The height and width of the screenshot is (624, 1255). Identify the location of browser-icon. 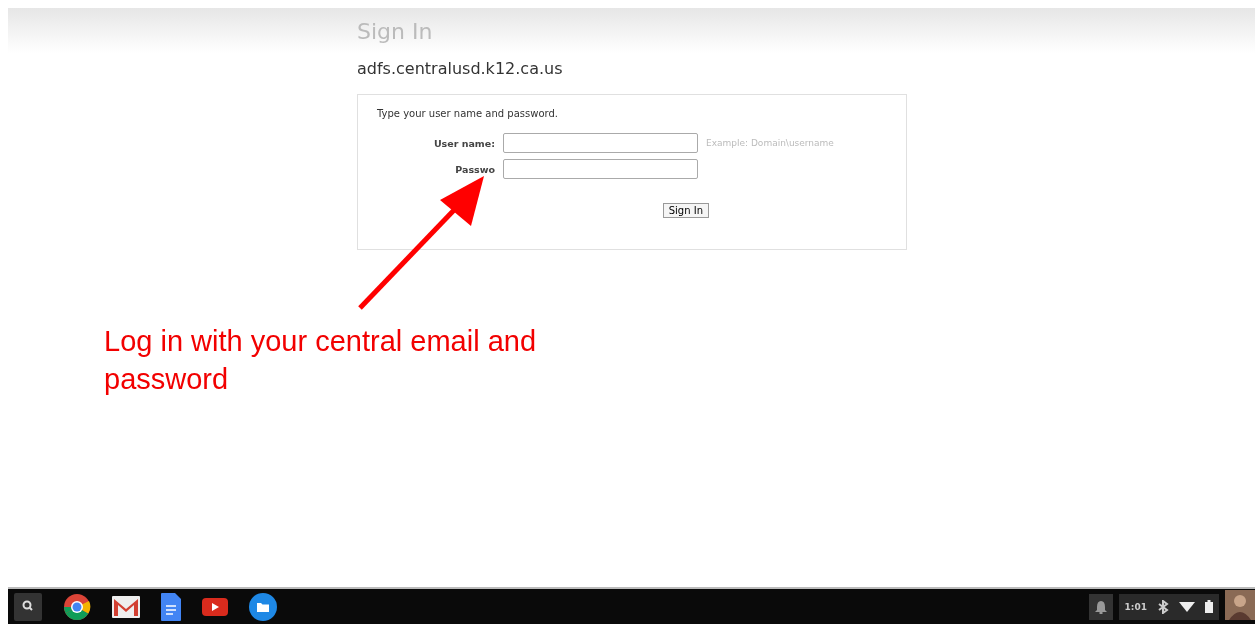
(77, 606).